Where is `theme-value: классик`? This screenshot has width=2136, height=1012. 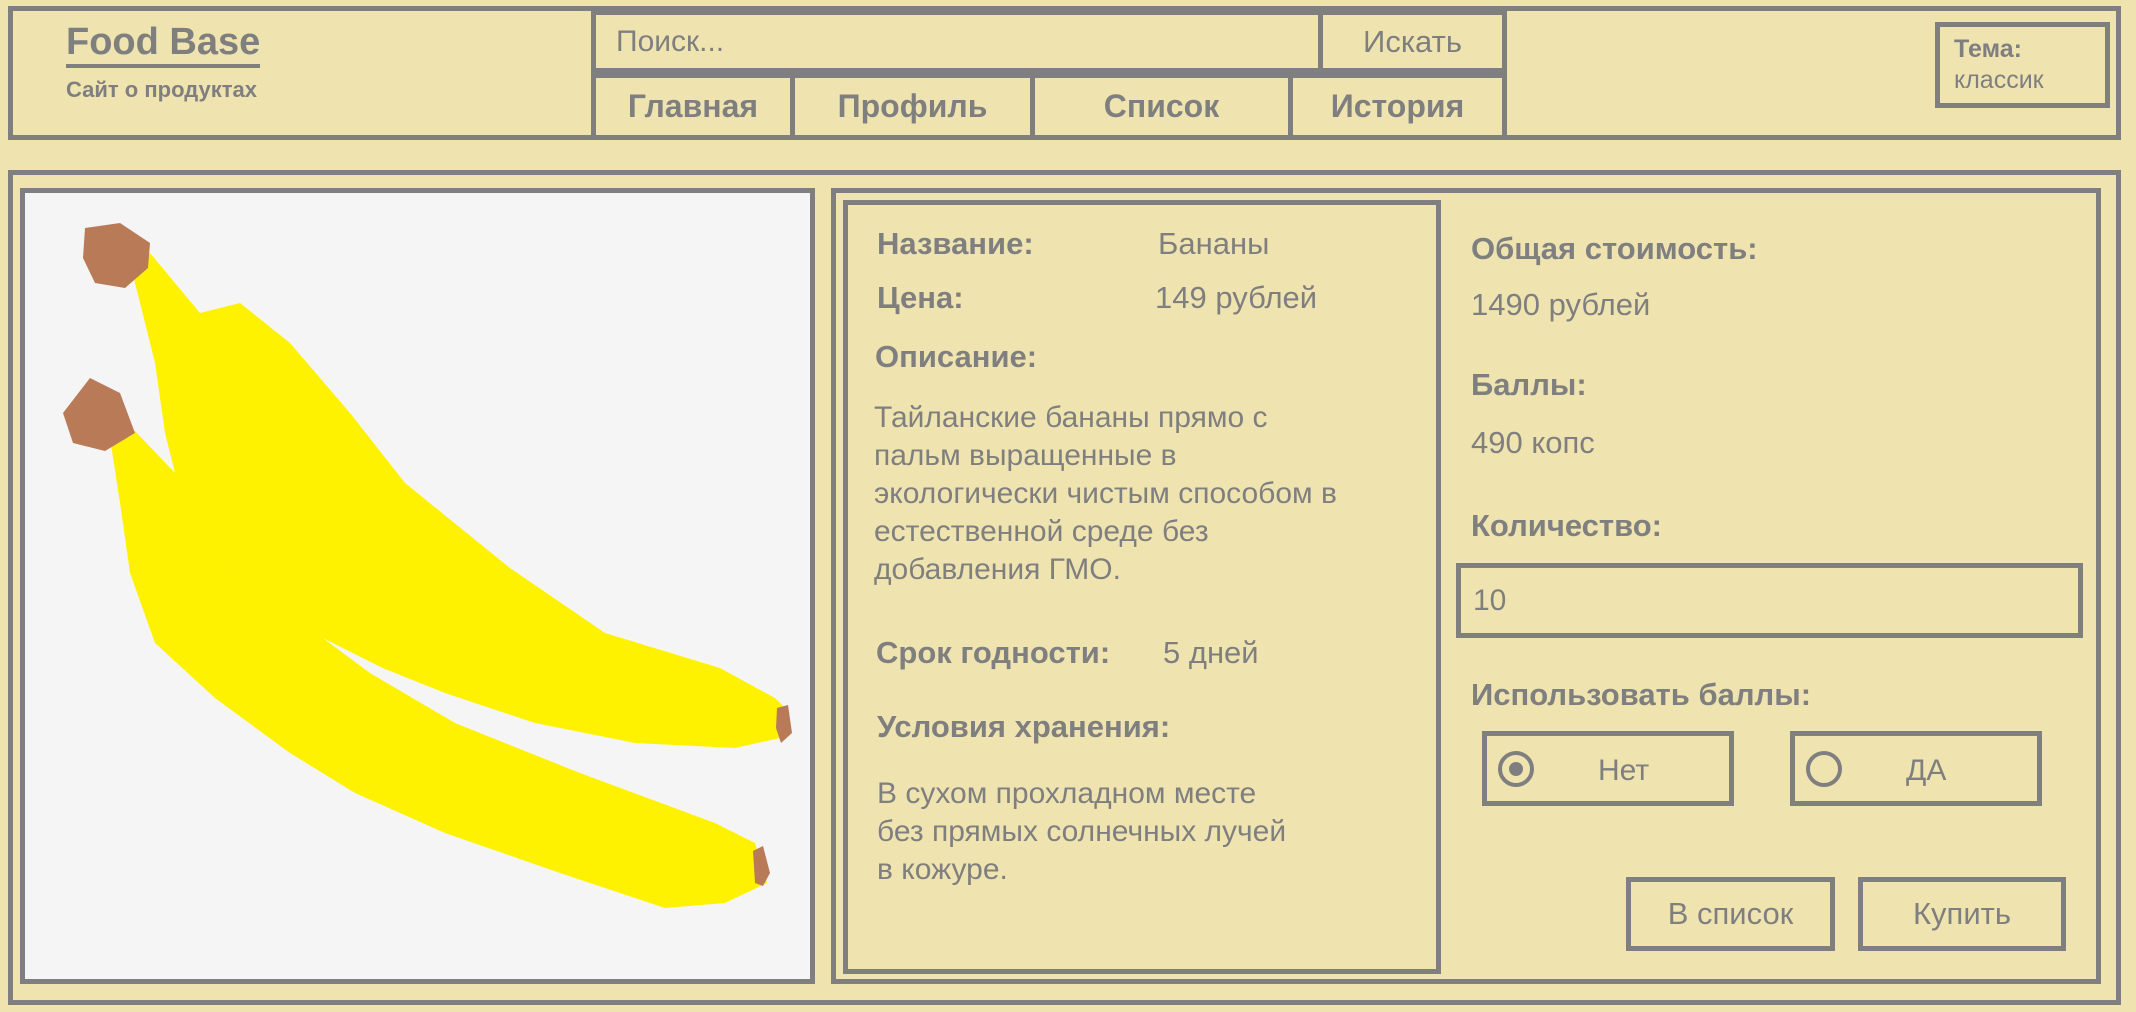 theme-value: классик is located at coordinates (1999, 80).